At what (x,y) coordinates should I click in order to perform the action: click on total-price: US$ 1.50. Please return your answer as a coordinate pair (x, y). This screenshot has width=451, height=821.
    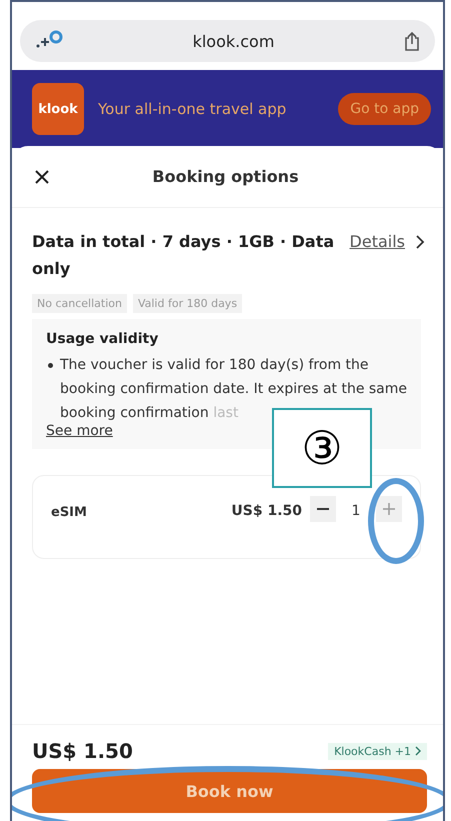
    Looking at the image, I should click on (82, 751).